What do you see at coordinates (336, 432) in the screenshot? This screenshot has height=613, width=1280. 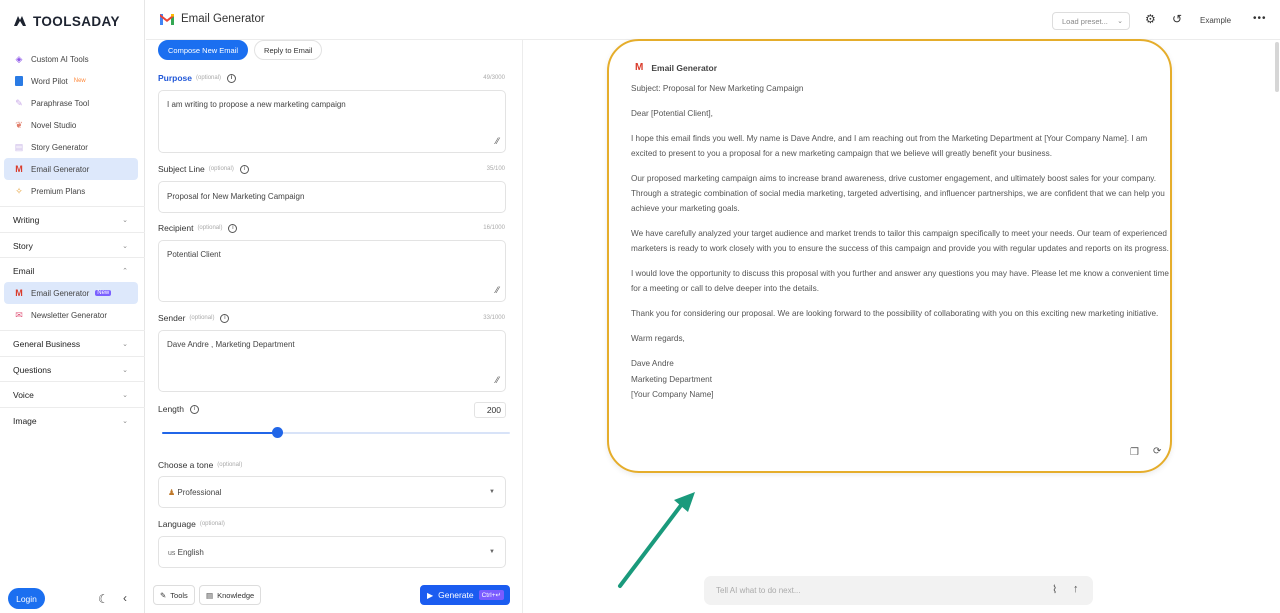 I see `length-slider` at bounding box center [336, 432].